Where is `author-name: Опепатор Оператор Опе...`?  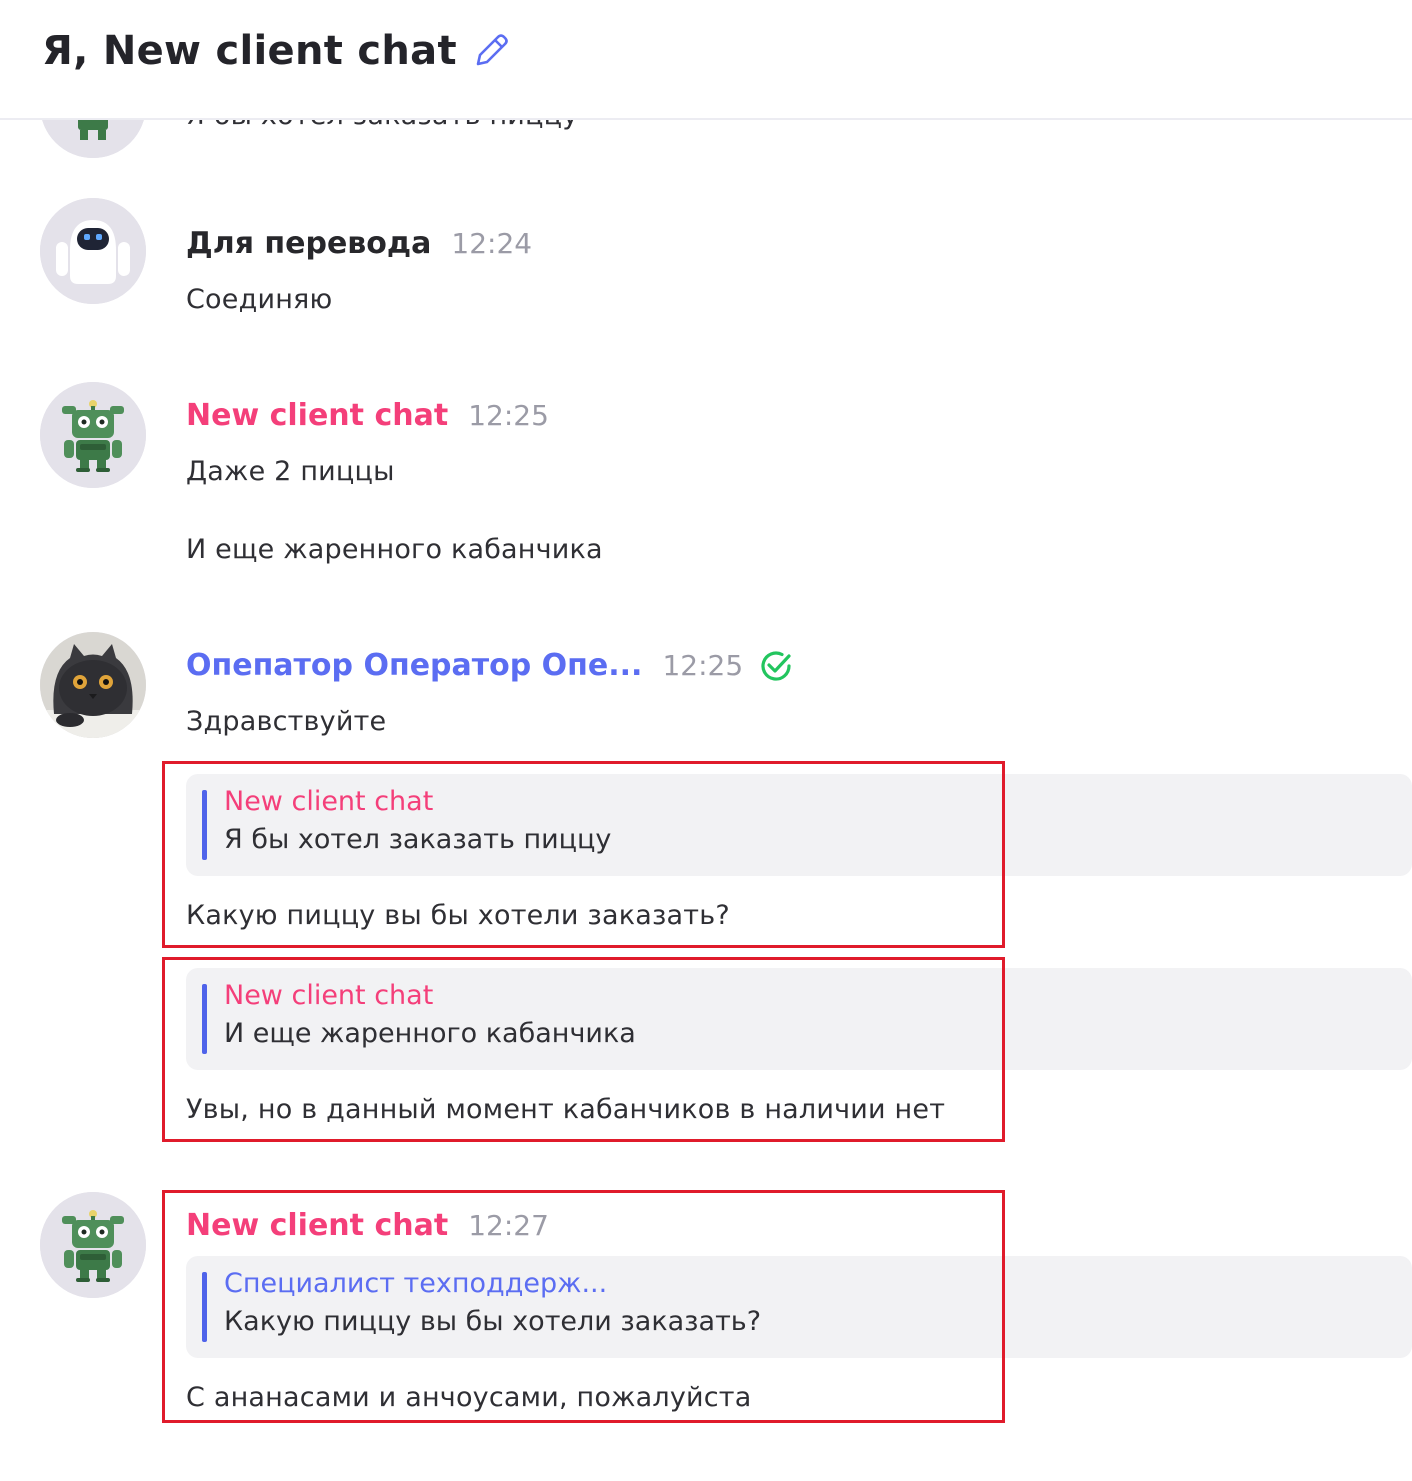 author-name: Опепатор Оператор Опе... is located at coordinates (414, 665).